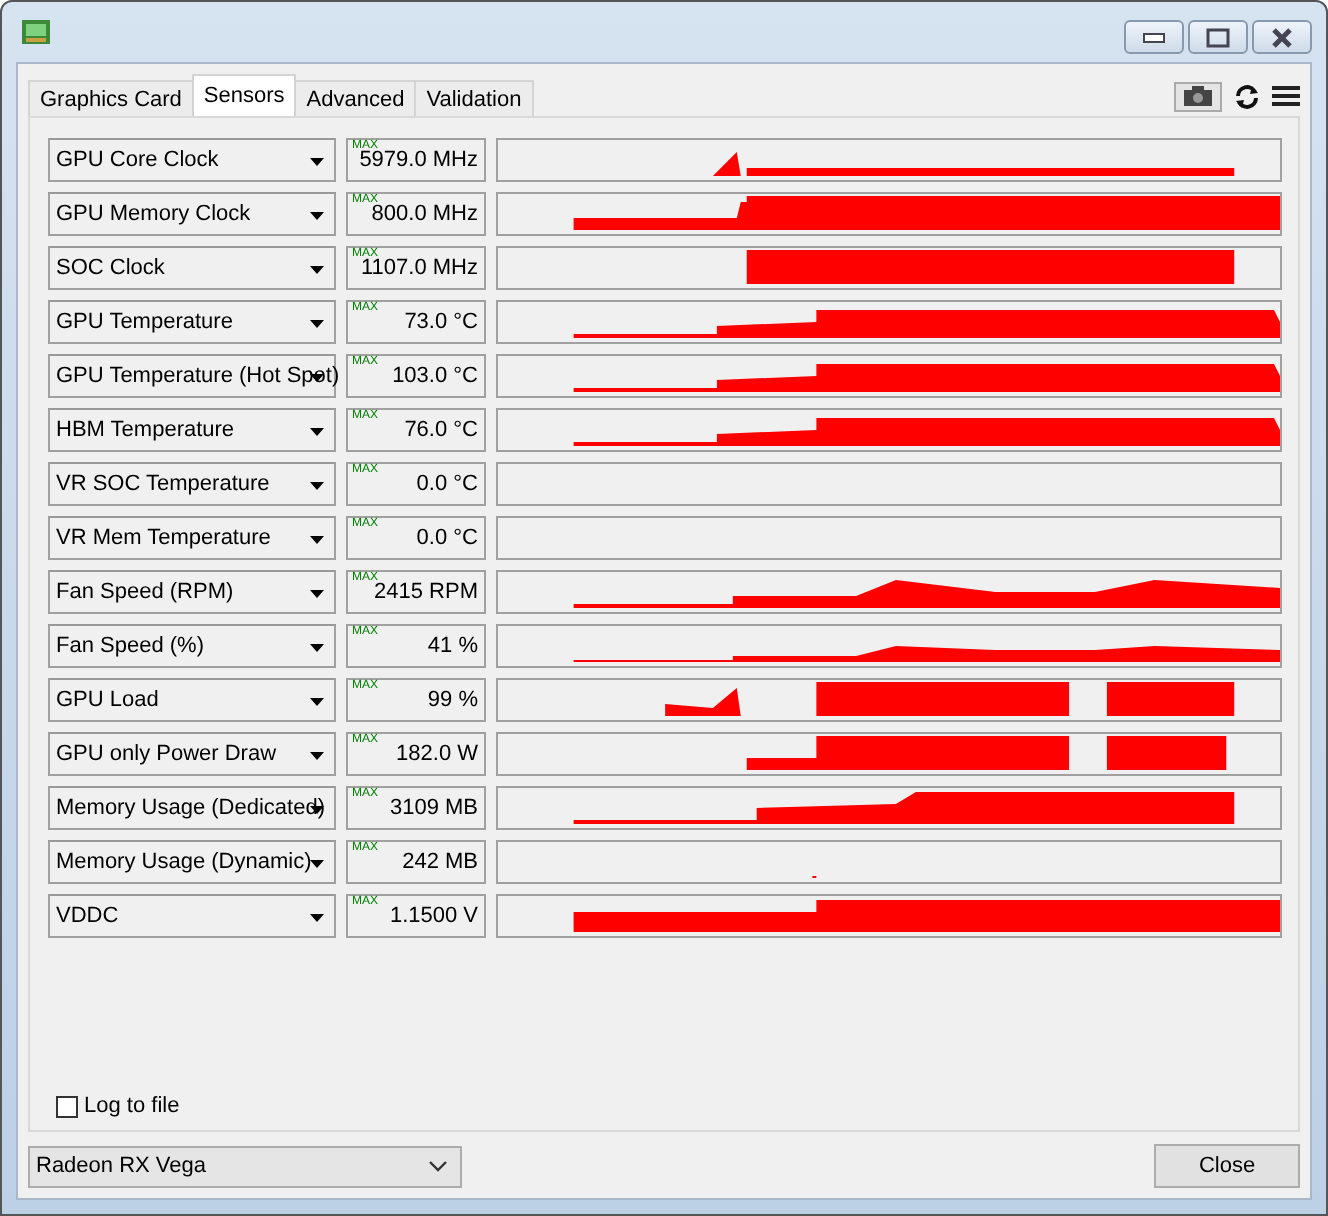 This screenshot has width=1328, height=1216. Describe the element at coordinates (192, 214) in the screenshot. I see `sensor-dropdown: GPU Memory Clock` at that location.